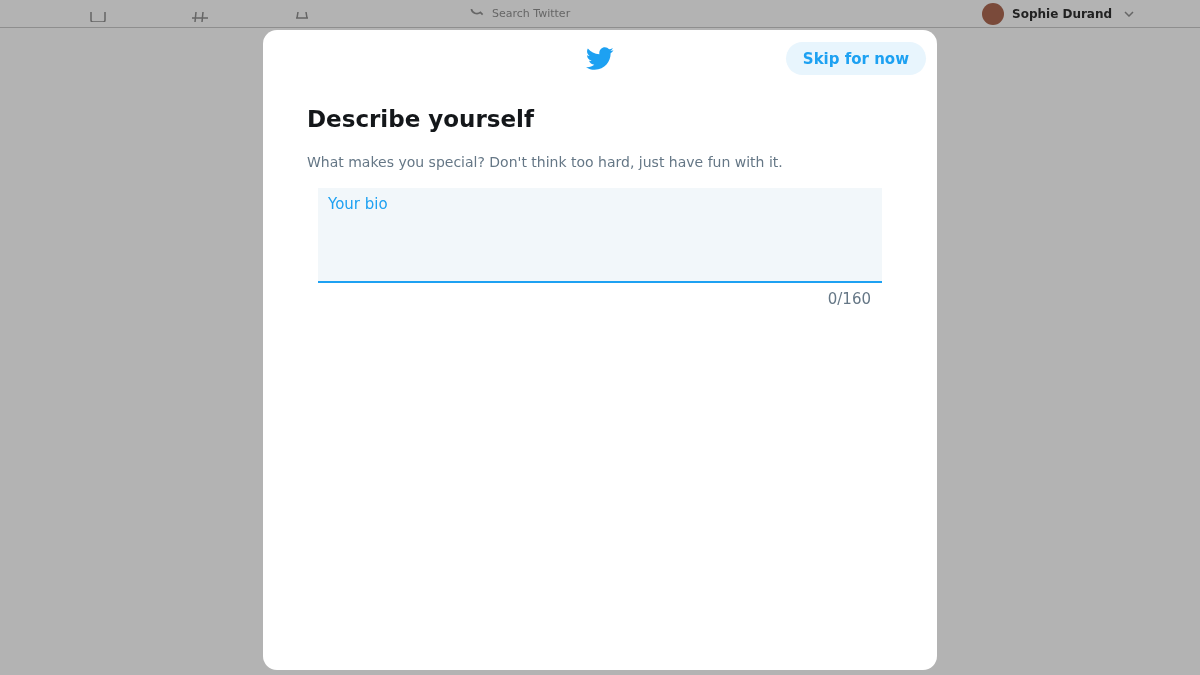 The image size is (1200, 675). What do you see at coordinates (541, 13) in the screenshot?
I see `search-field: Search Twitter` at bounding box center [541, 13].